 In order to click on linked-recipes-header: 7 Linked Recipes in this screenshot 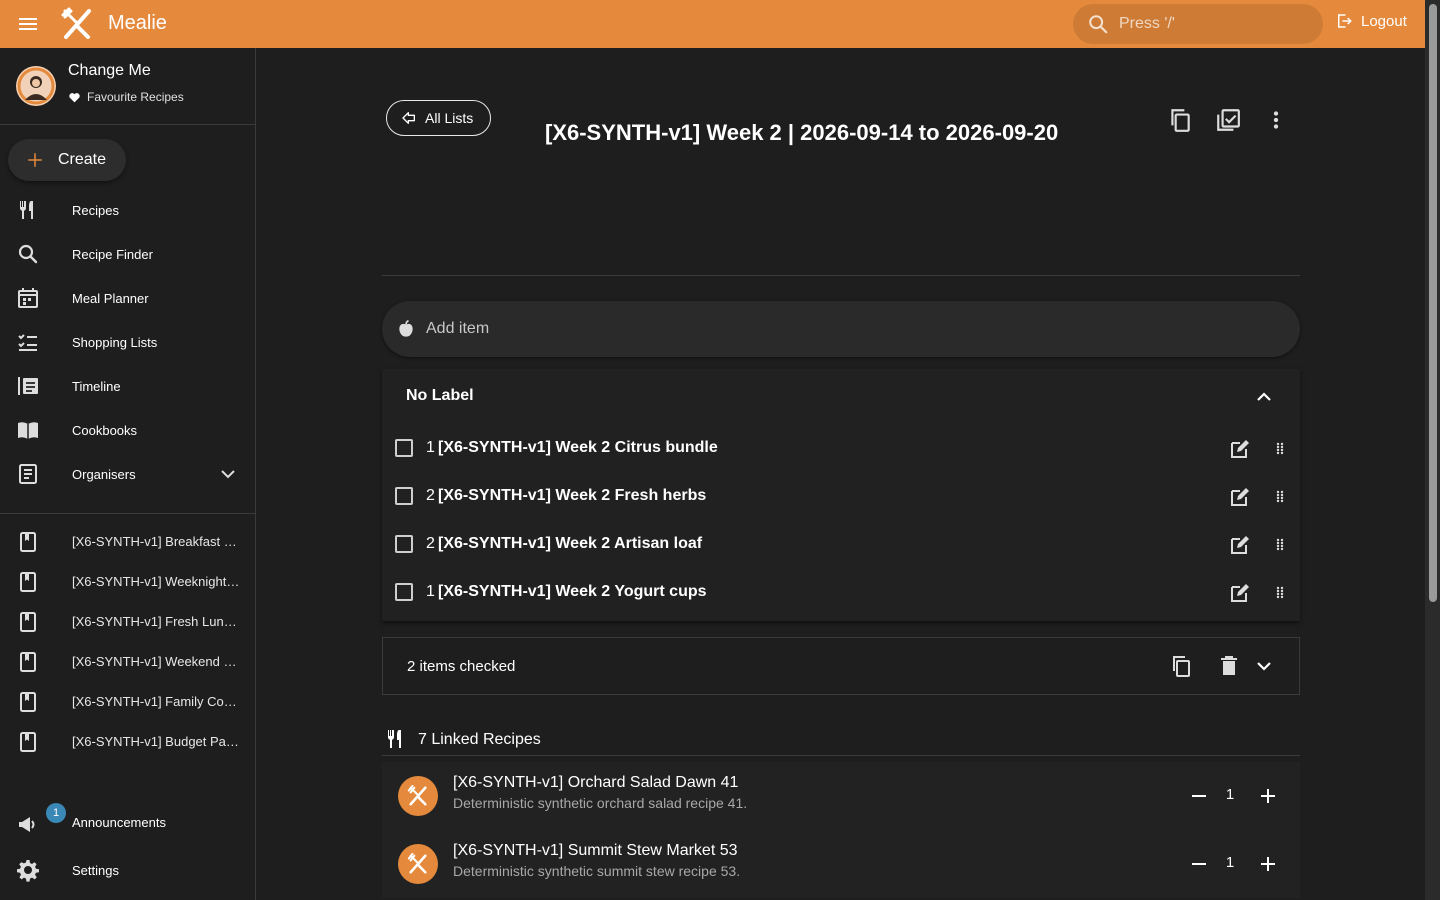, I will do `click(841, 741)`.